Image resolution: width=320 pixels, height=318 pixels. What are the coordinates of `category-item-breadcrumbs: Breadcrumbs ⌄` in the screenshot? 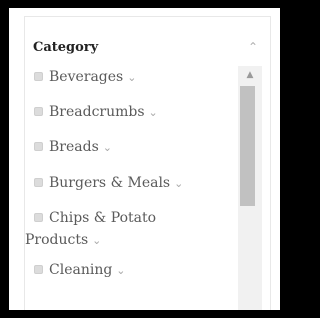 It's located at (130, 112).